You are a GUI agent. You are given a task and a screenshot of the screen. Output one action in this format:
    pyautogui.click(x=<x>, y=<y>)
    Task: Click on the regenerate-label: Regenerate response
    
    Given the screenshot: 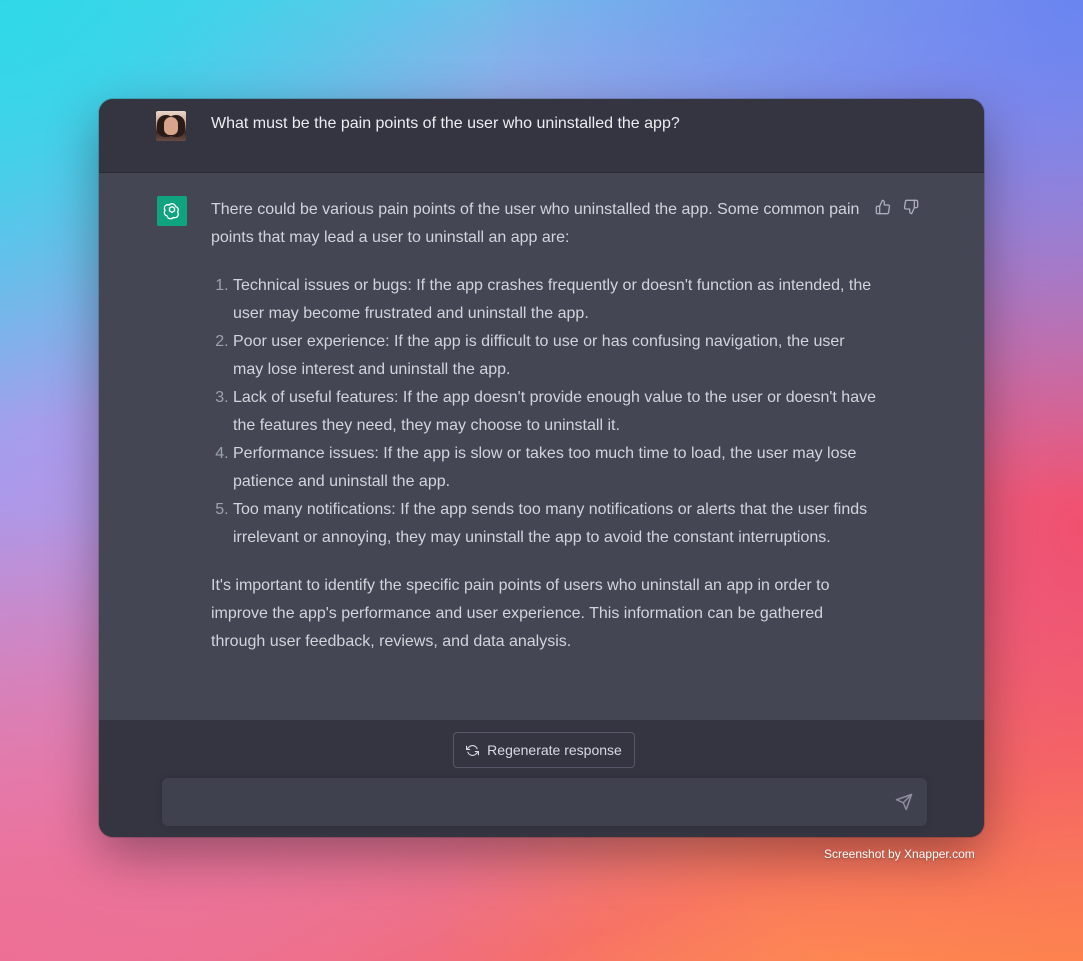 What is the action you would take?
    pyautogui.click(x=554, y=750)
    